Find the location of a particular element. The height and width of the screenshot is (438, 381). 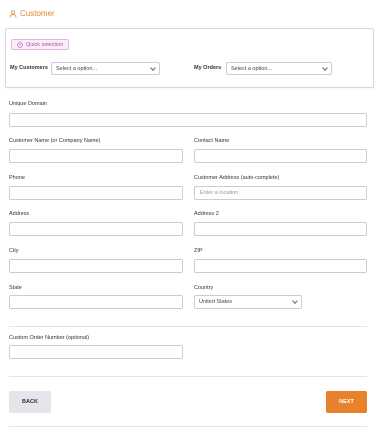

address-label: Address is located at coordinates (19, 214).